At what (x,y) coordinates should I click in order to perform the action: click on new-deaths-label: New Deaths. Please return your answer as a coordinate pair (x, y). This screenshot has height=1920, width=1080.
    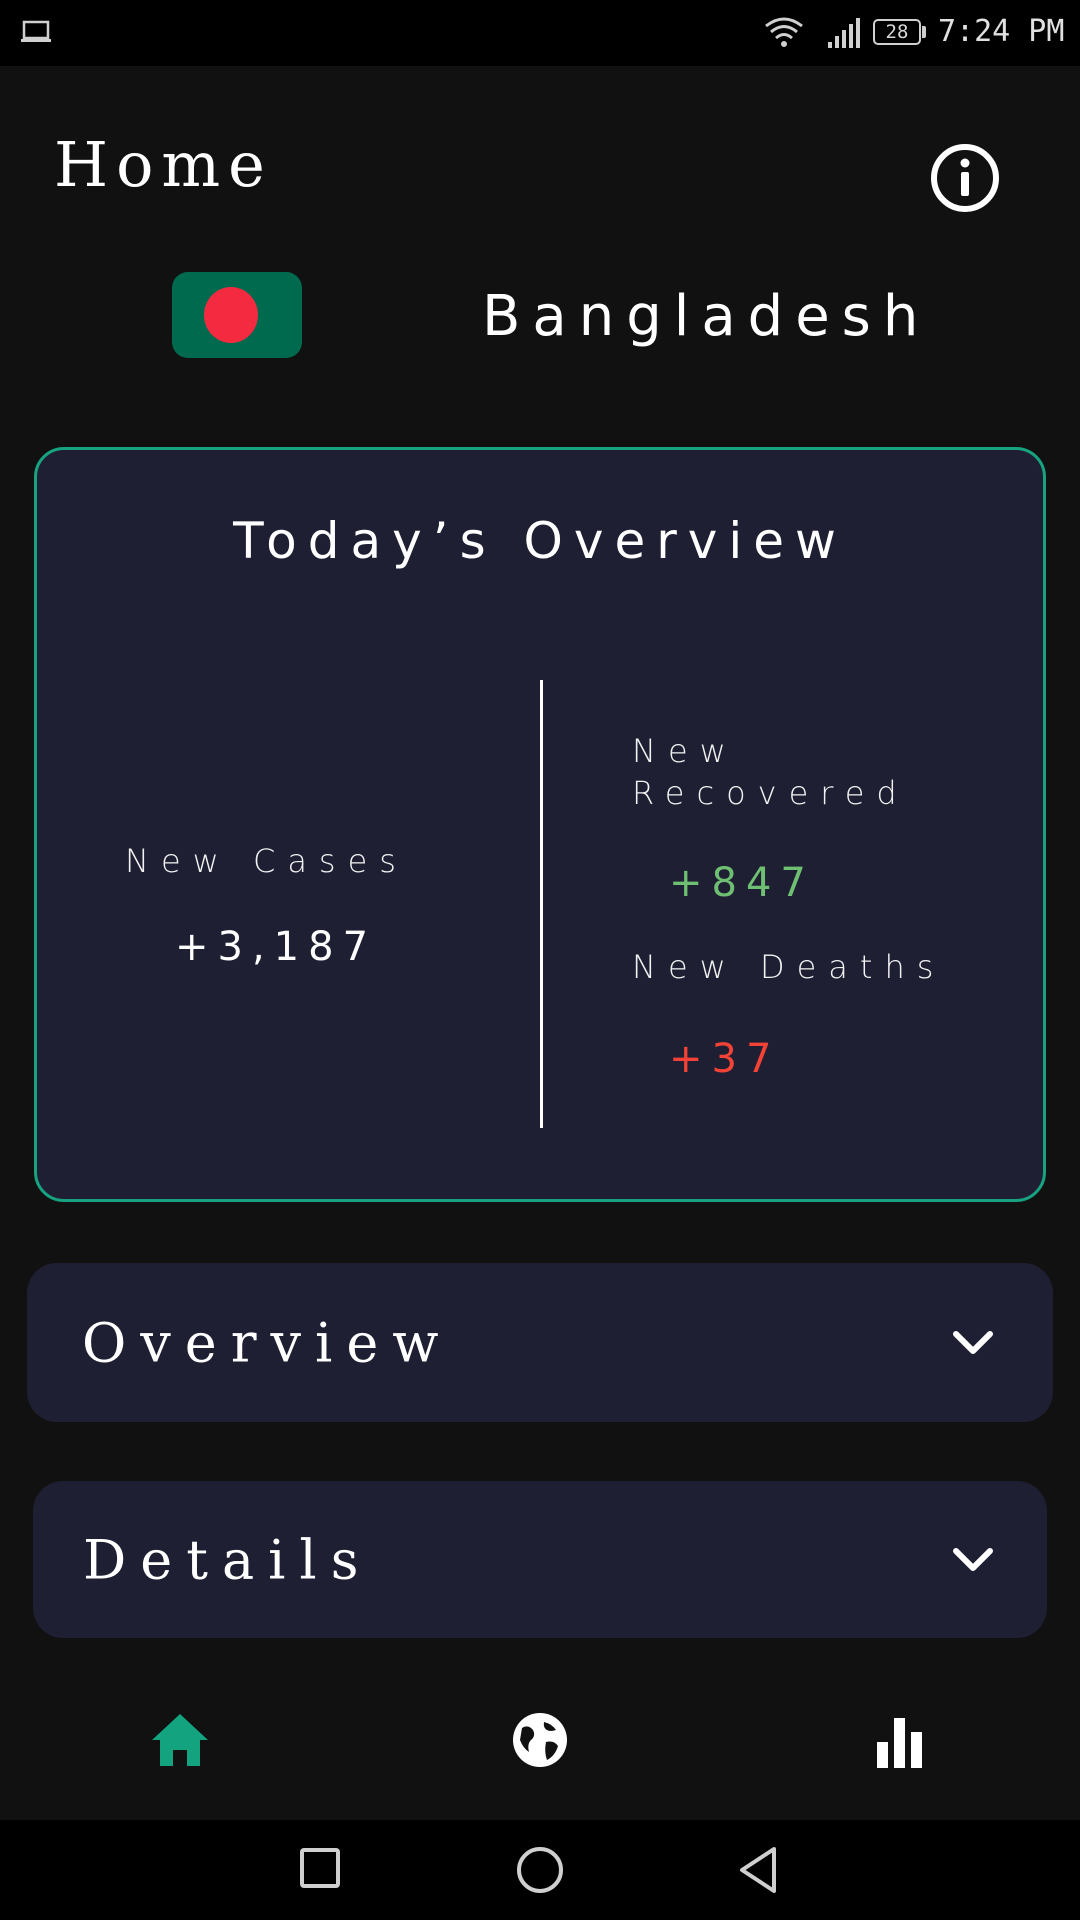
    Looking at the image, I should click on (789, 967).